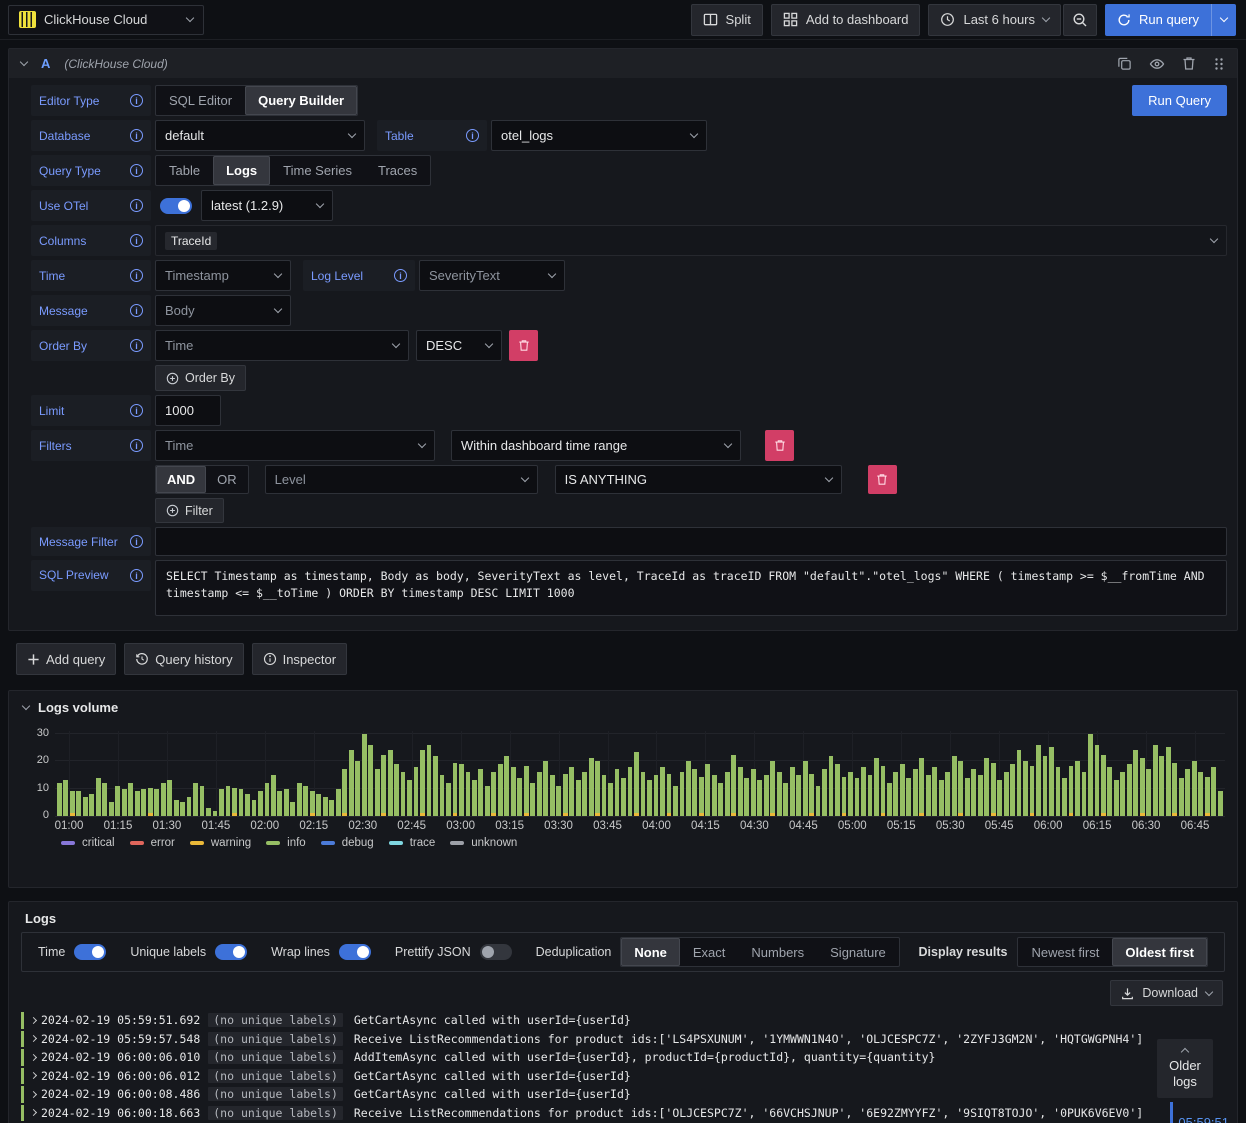  Describe the element at coordinates (1189, 63) in the screenshot. I see `remove-query-icon` at that location.